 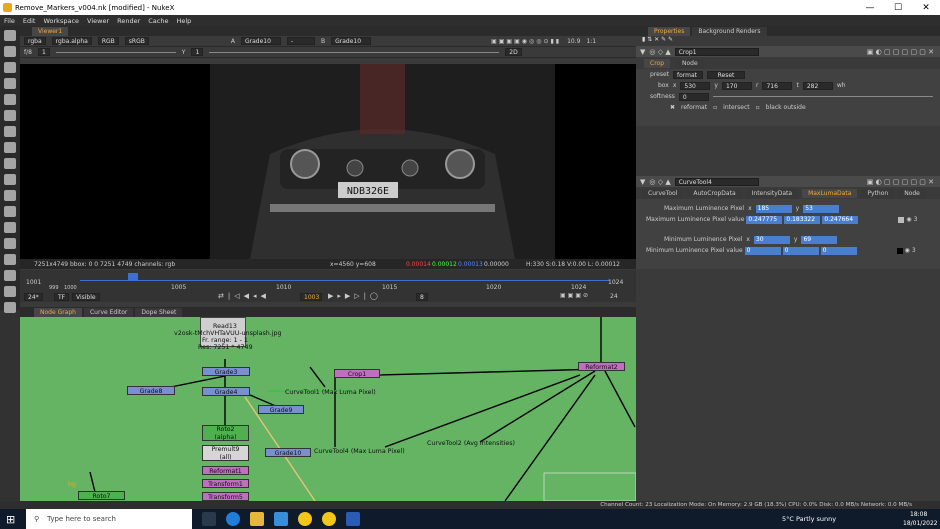 I want to click on input-b-dropdown: Grade10, so click(x=351, y=41).